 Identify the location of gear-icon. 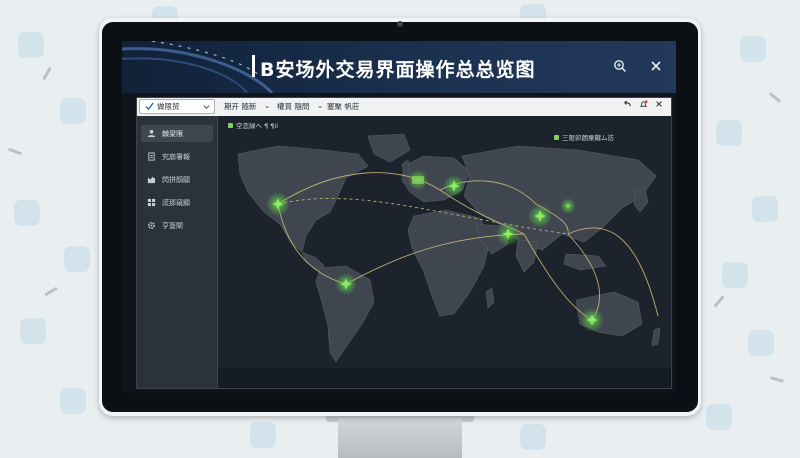
(151, 225).